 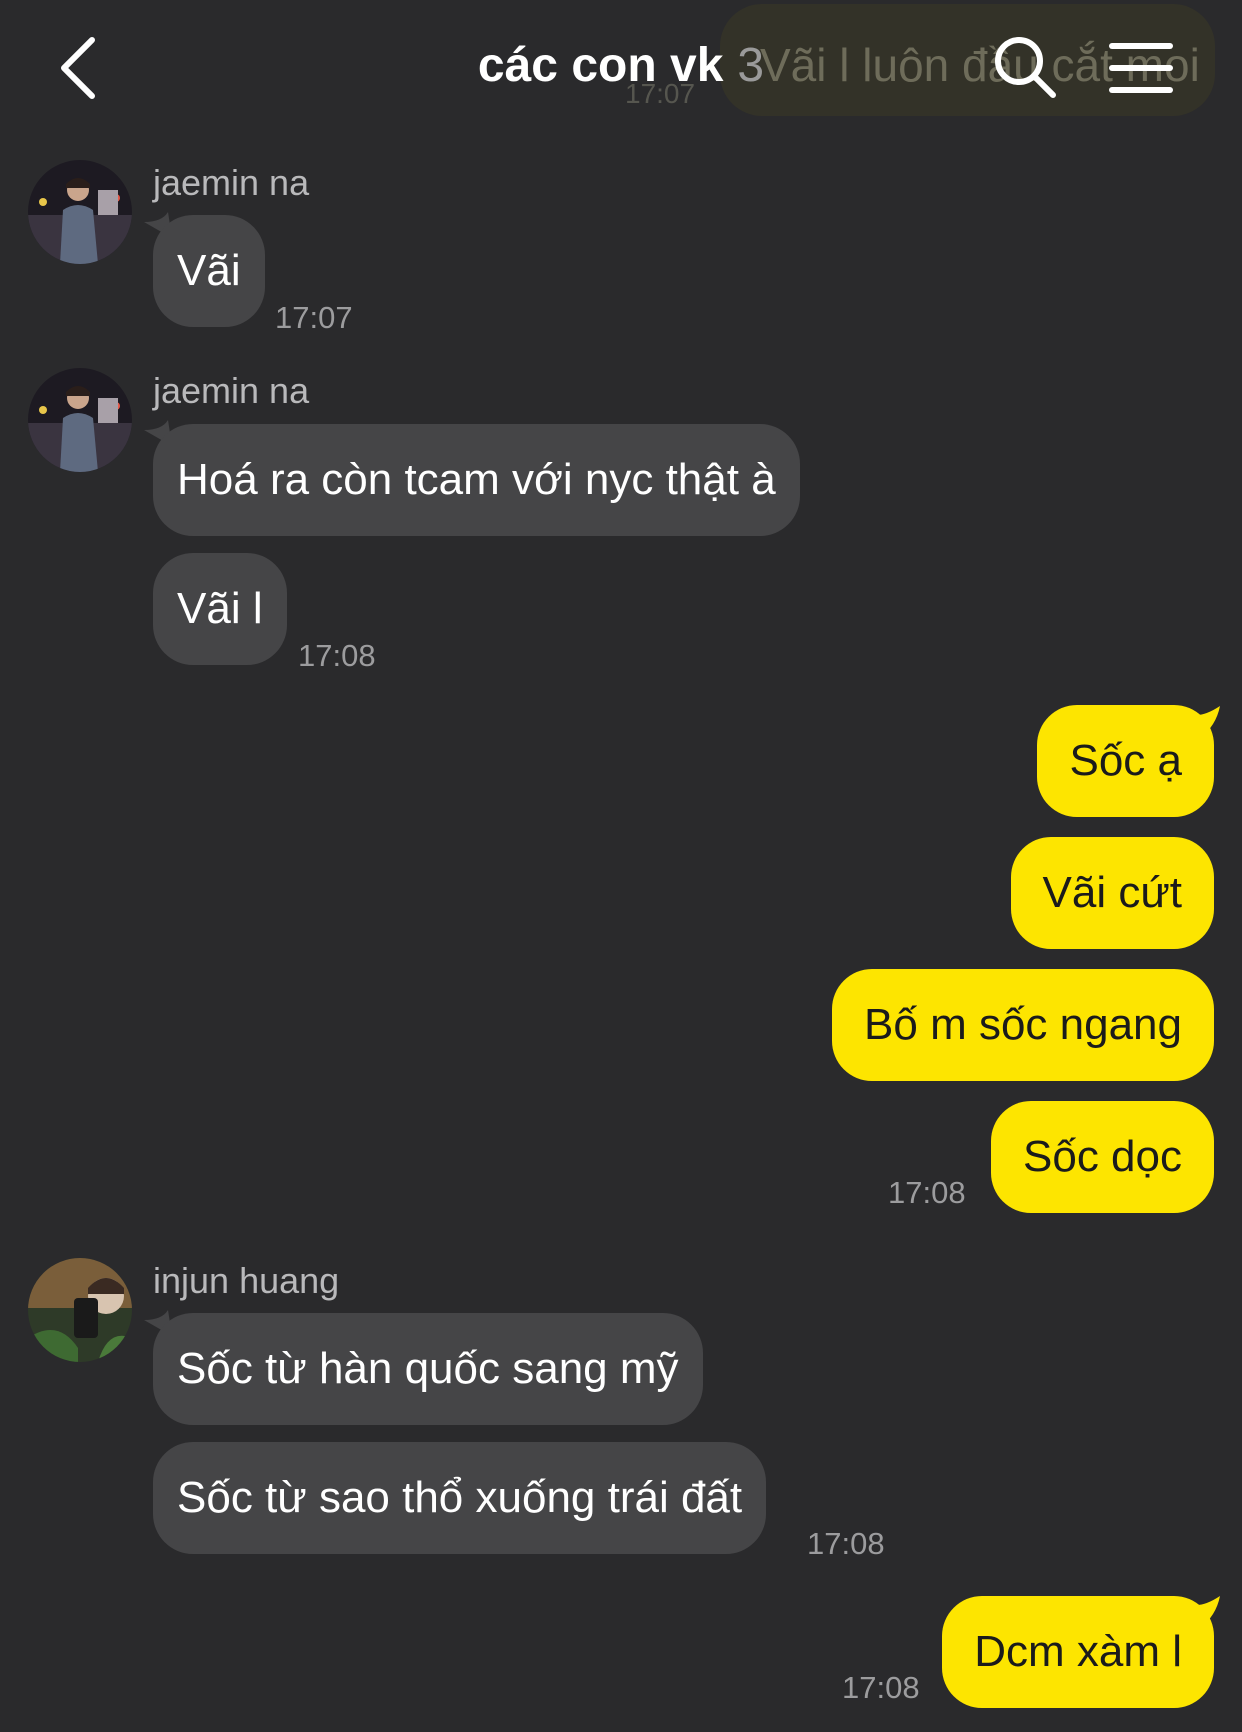 I want to click on message-bubble: Sốc từ hàn quốc sang mỹ, so click(x=428, y=1369).